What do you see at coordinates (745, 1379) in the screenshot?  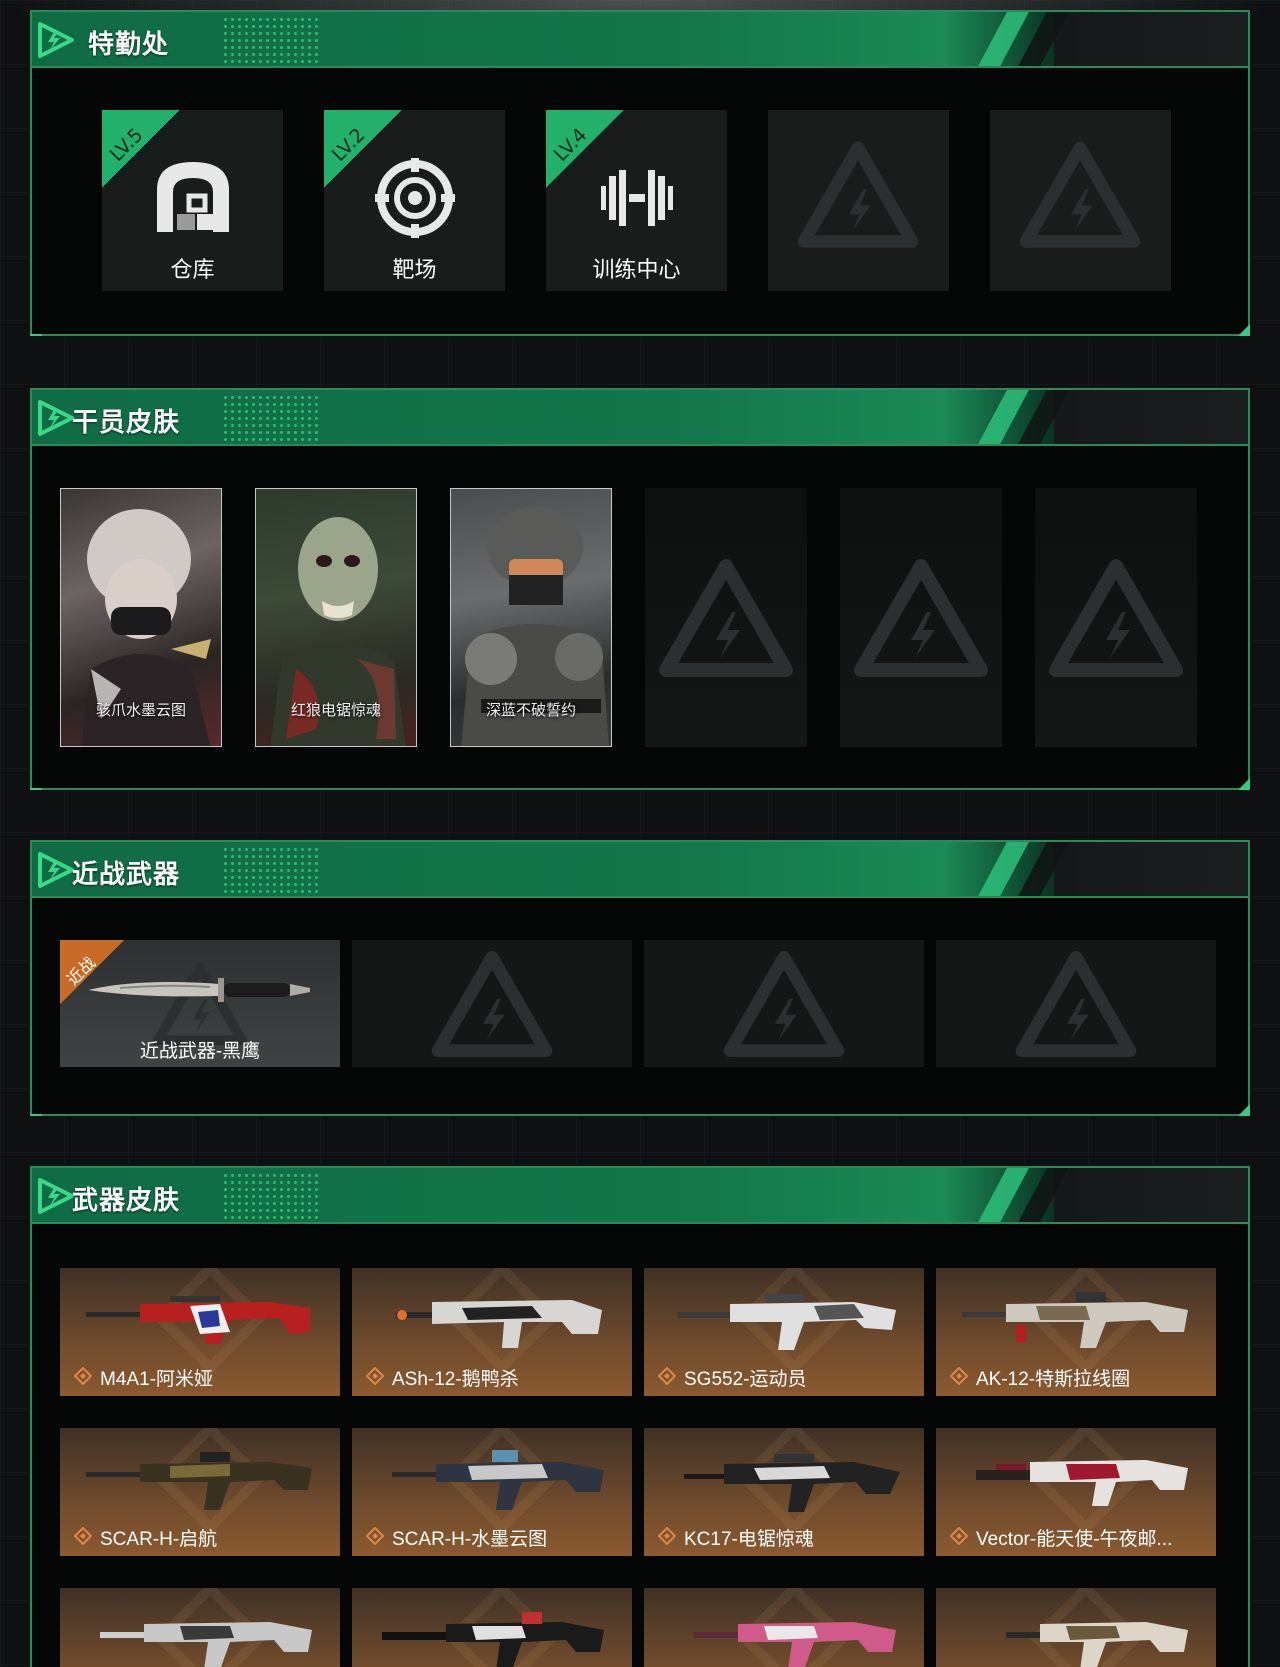 I see `weapon-skin-label: SG552-运动员` at bounding box center [745, 1379].